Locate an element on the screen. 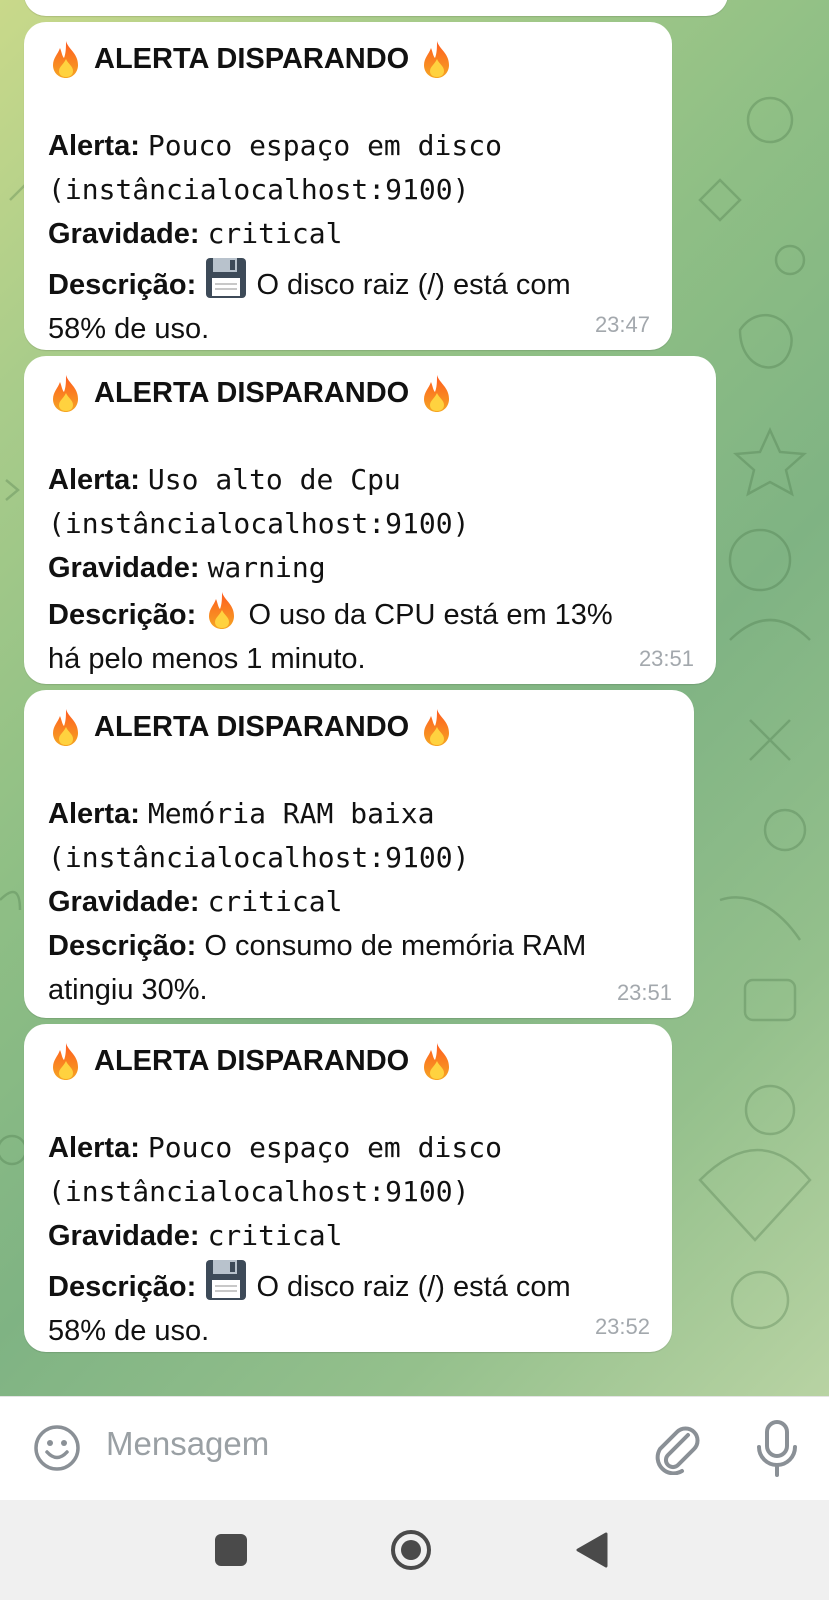  microphone-icon is located at coordinates (777, 1448).